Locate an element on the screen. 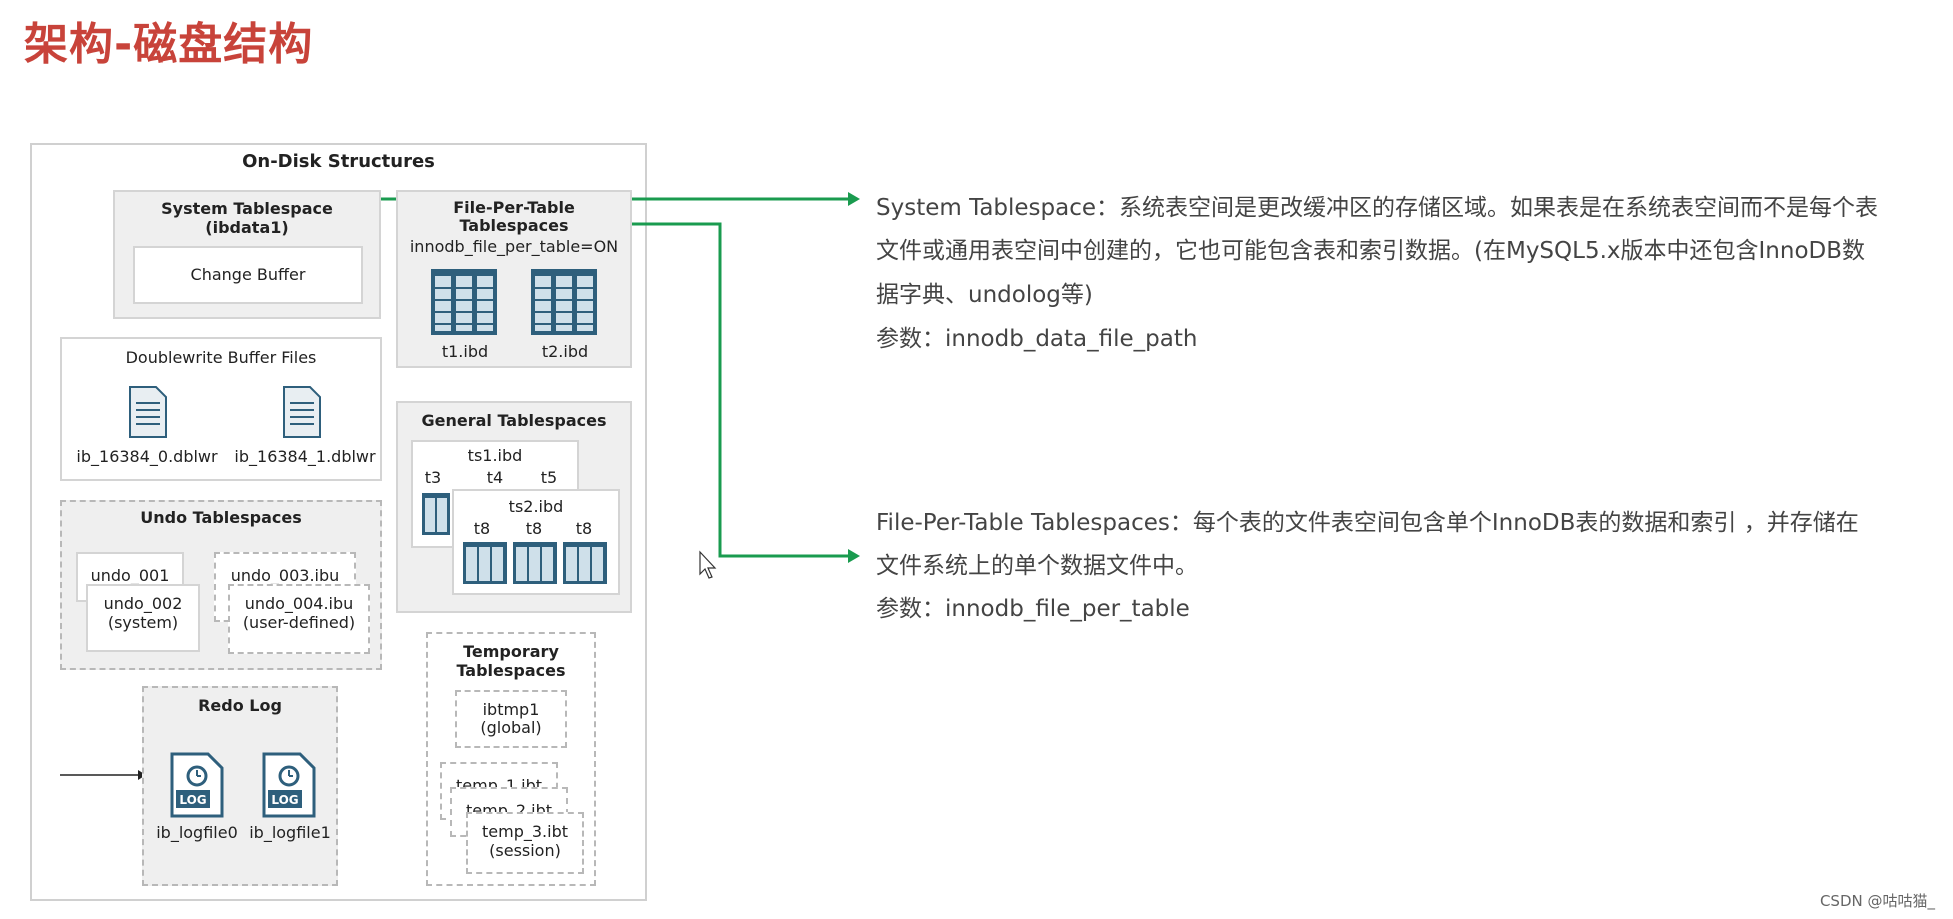 The image size is (1953, 919). ts2-box: ts2.ibd t8 t8 t8 is located at coordinates (536, 542).